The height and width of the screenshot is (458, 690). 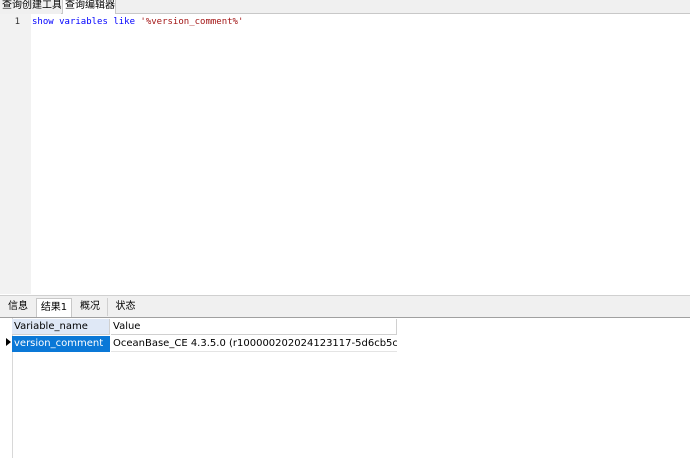 What do you see at coordinates (18, 307) in the screenshot?
I see `tab-info: 信息` at bounding box center [18, 307].